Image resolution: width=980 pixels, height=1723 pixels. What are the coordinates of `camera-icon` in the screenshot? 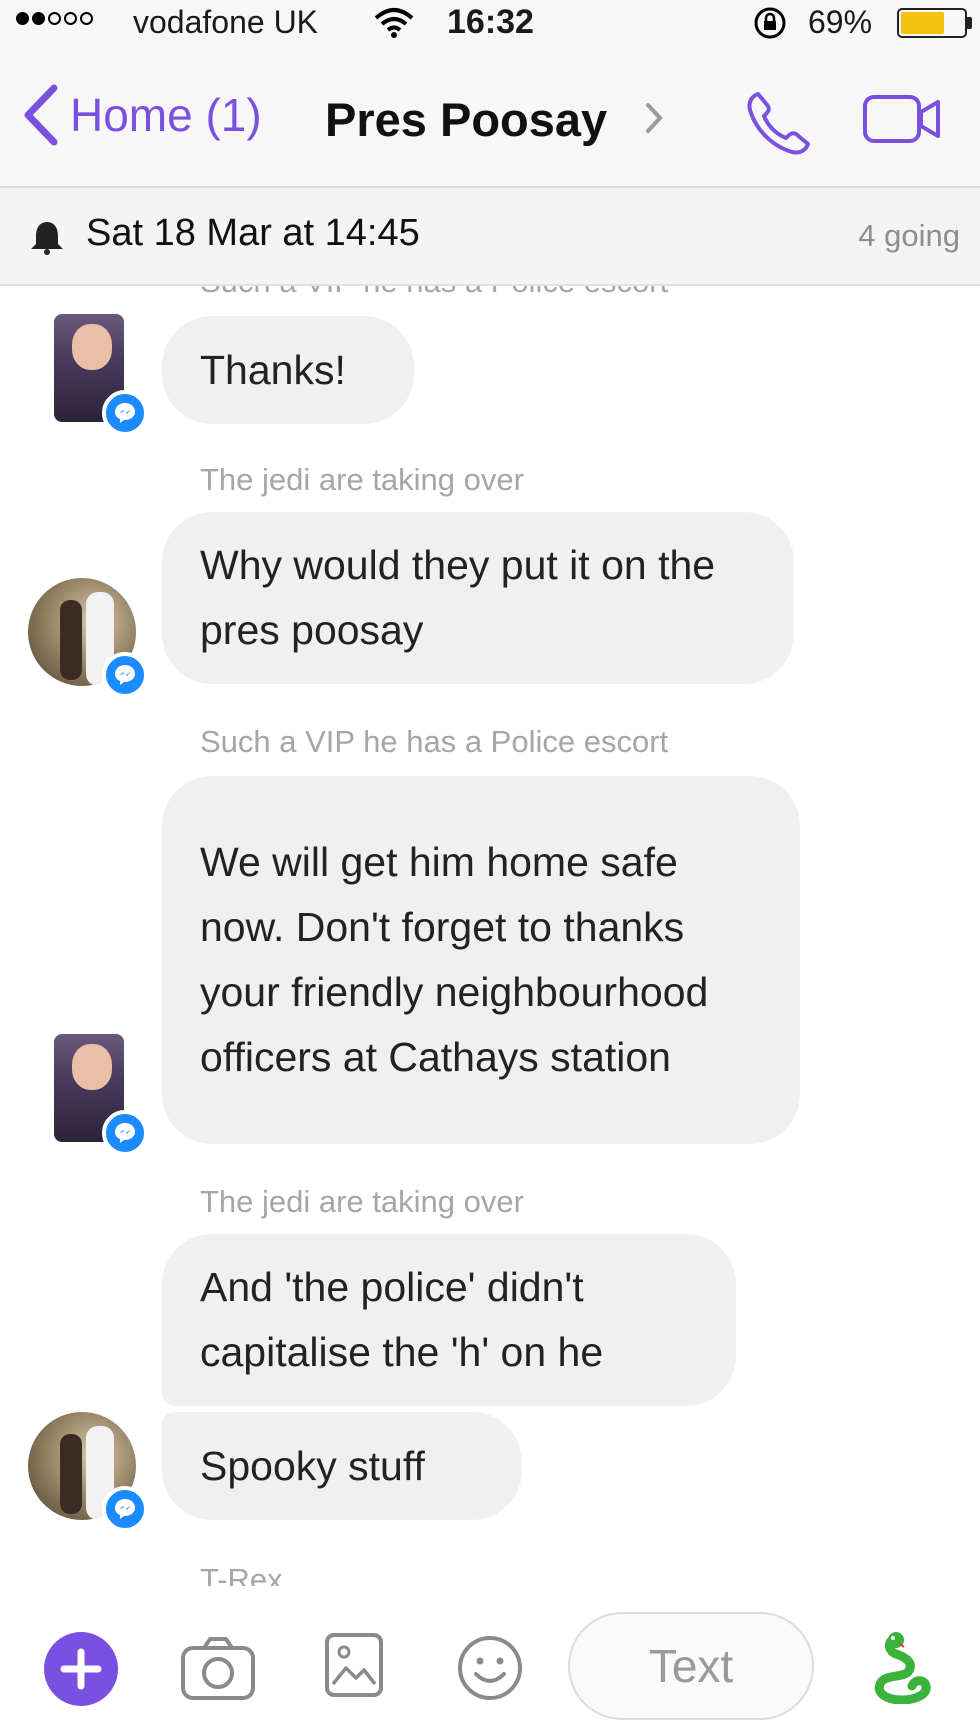 It's located at (218, 1669).